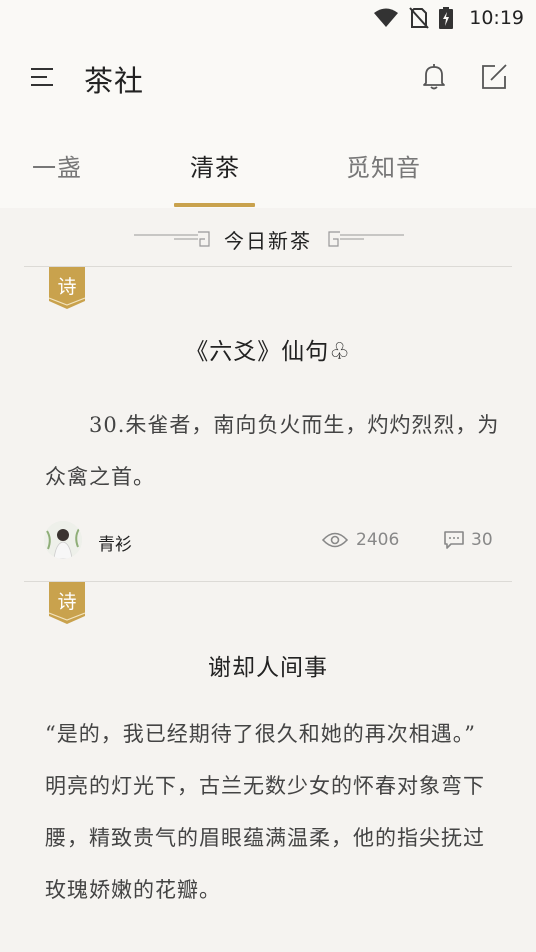 Image resolution: width=536 pixels, height=952 pixels. I want to click on view-count: 2406, so click(378, 540).